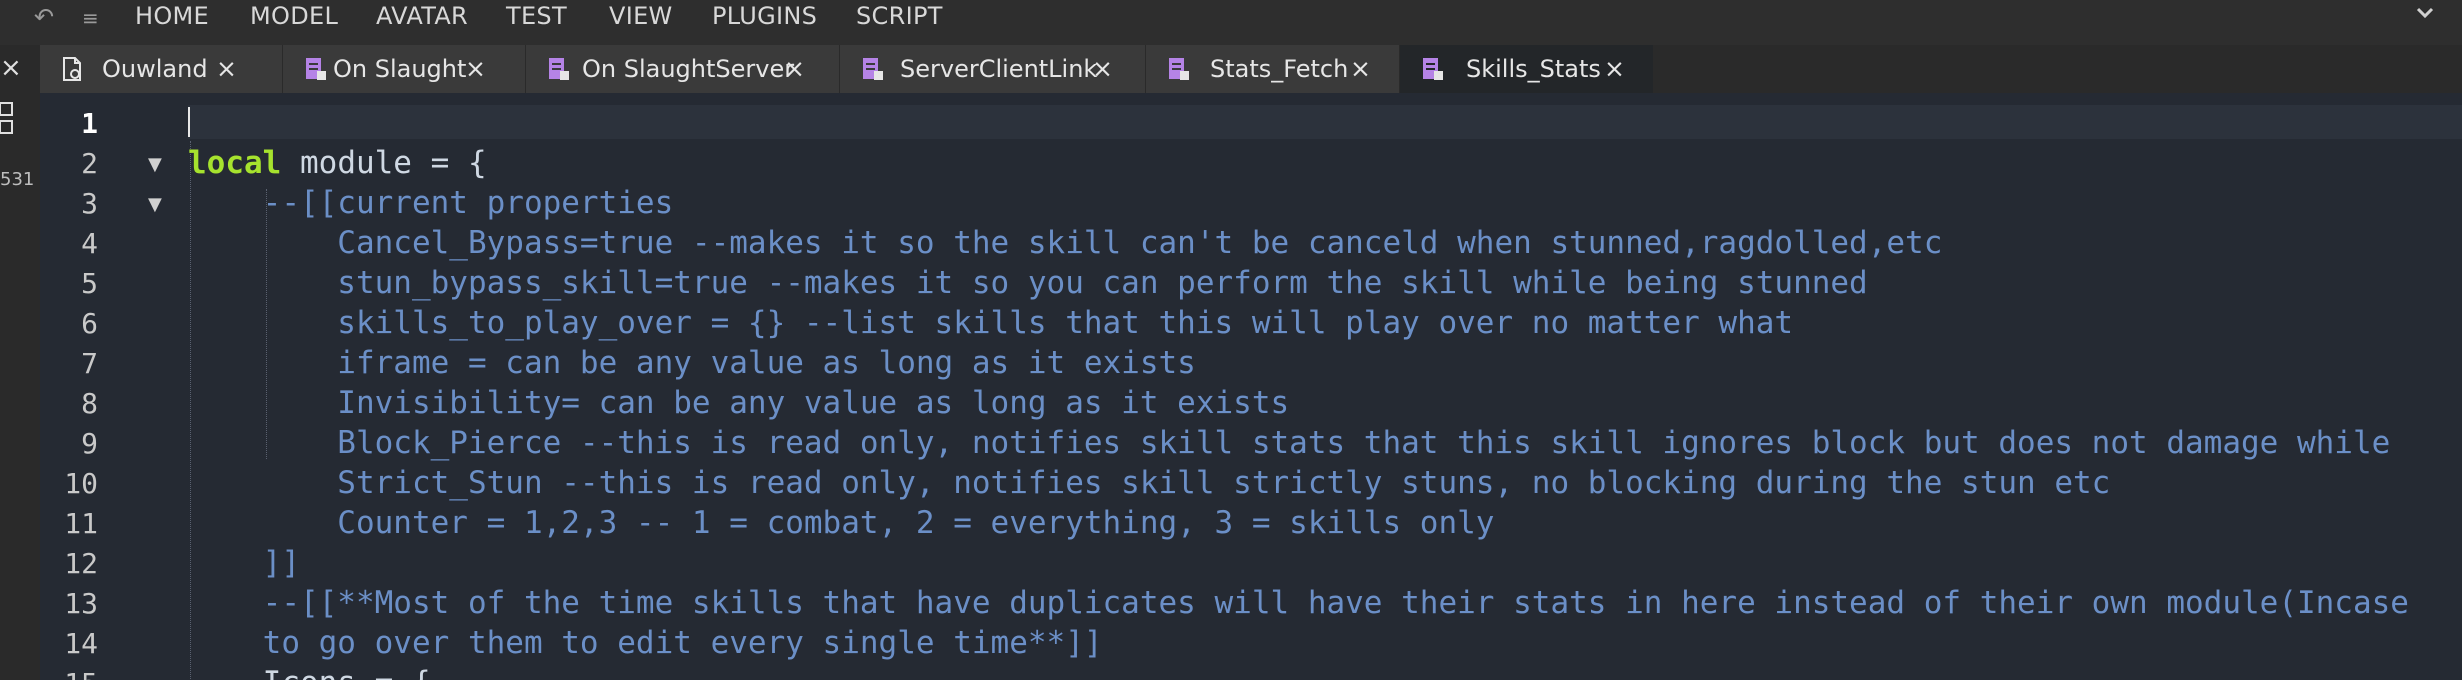 This screenshot has width=2462, height=680. I want to click on menu-plugins: PLUGINS, so click(764, 16).